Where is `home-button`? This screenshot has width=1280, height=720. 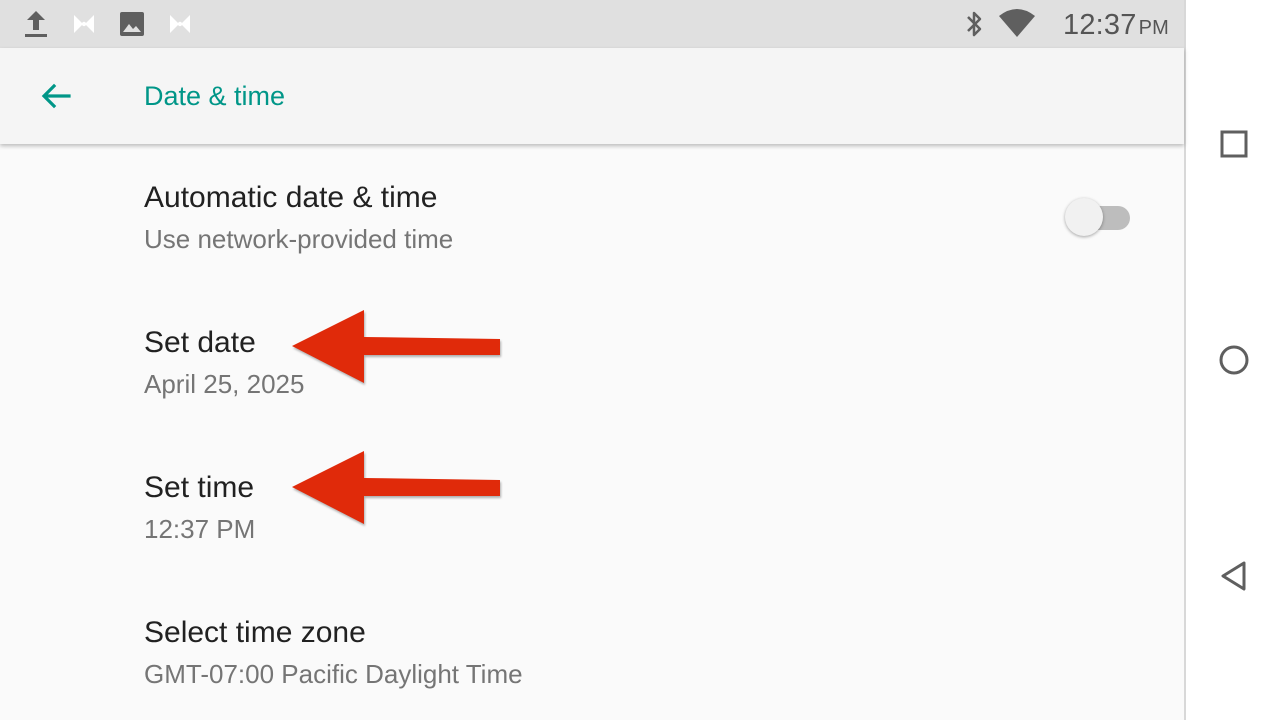 home-button is located at coordinates (1234, 360).